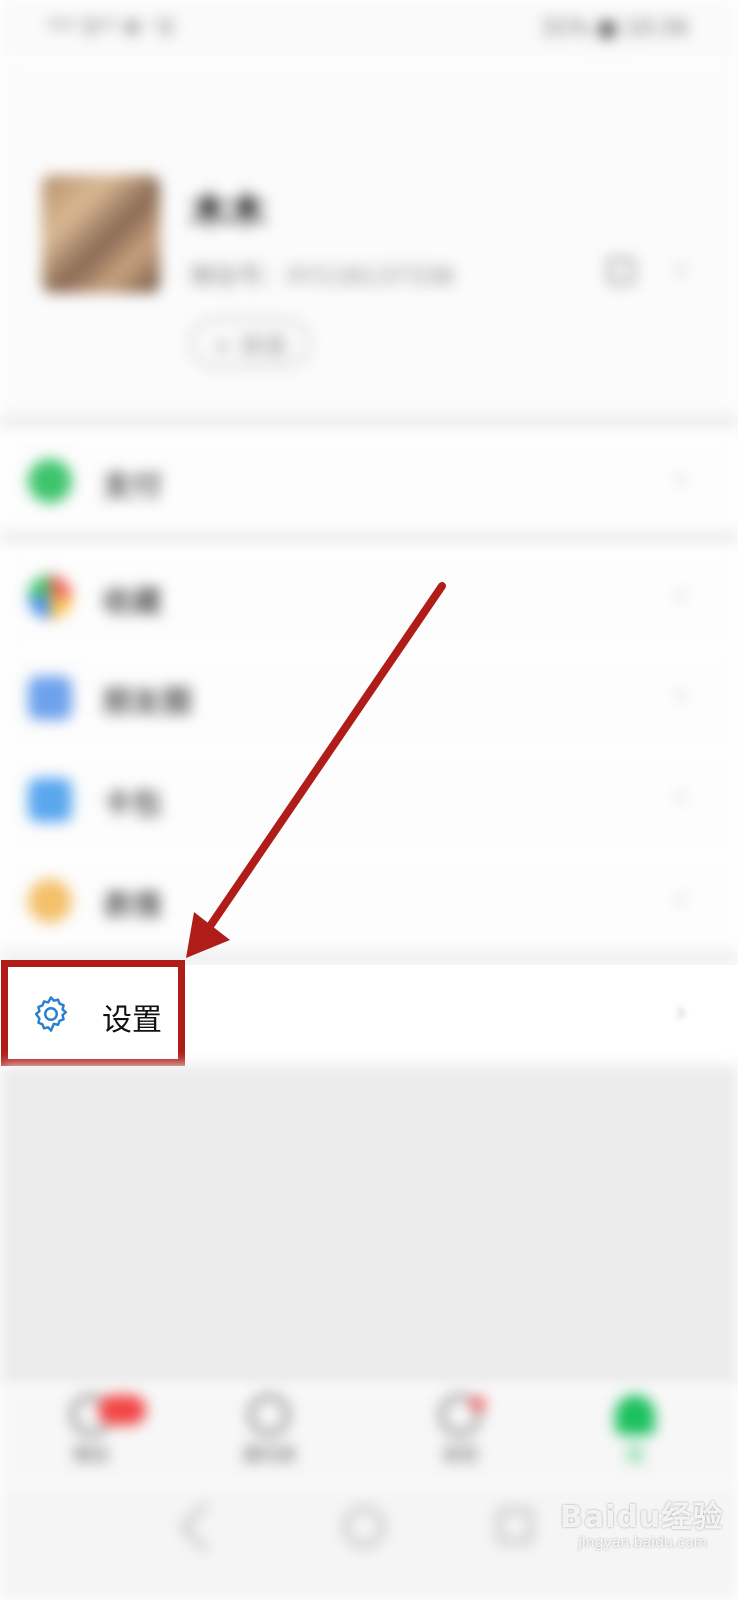 This screenshot has width=738, height=1600. I want to click on add-status-button: + 状态, so click(250, 343).